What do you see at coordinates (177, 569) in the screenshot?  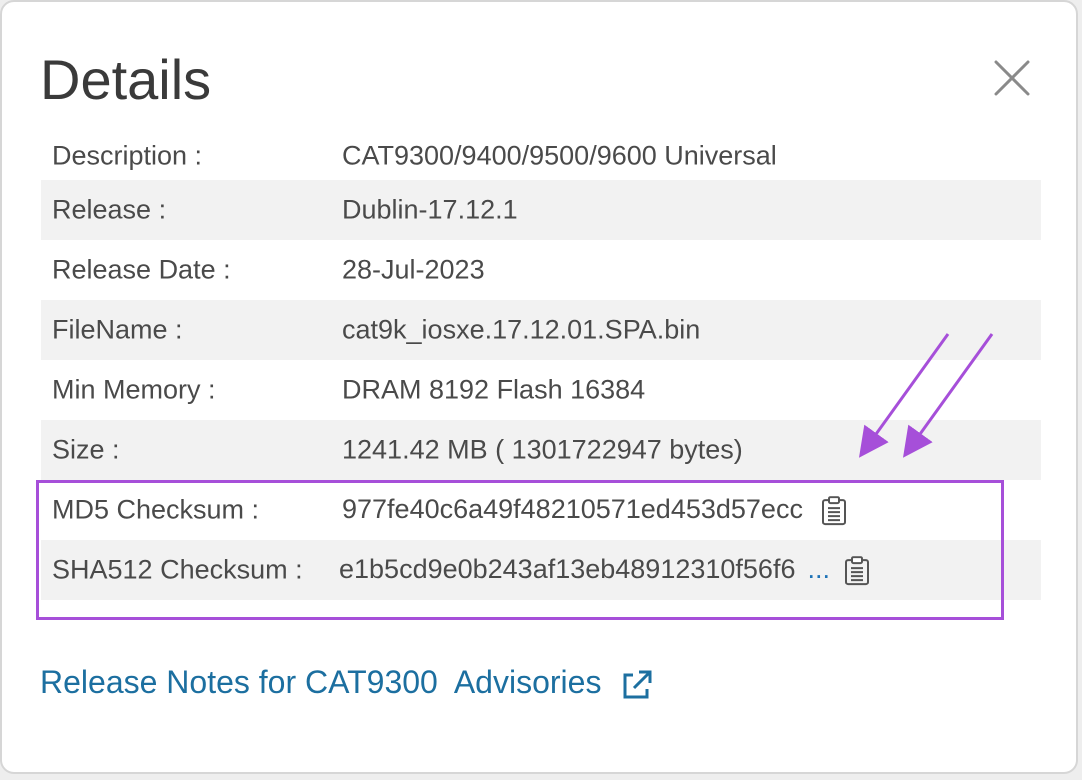 I see `row-label: SHA512 Checksum :` at bounding box center [177, 569].